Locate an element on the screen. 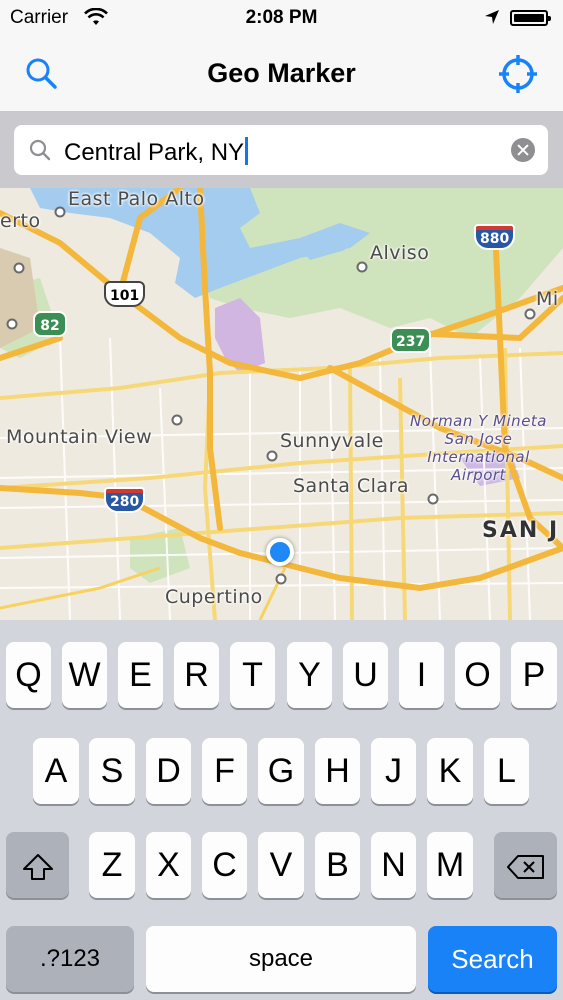  numbers-key: .?123 is located at coordinates (70, 959).